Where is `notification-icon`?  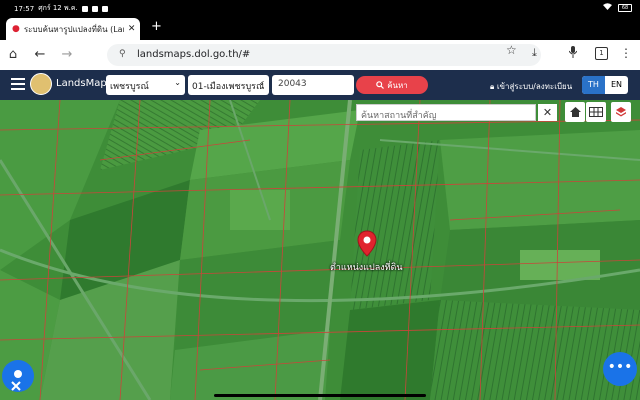
notification-icon is located at coordinates (84, 8).